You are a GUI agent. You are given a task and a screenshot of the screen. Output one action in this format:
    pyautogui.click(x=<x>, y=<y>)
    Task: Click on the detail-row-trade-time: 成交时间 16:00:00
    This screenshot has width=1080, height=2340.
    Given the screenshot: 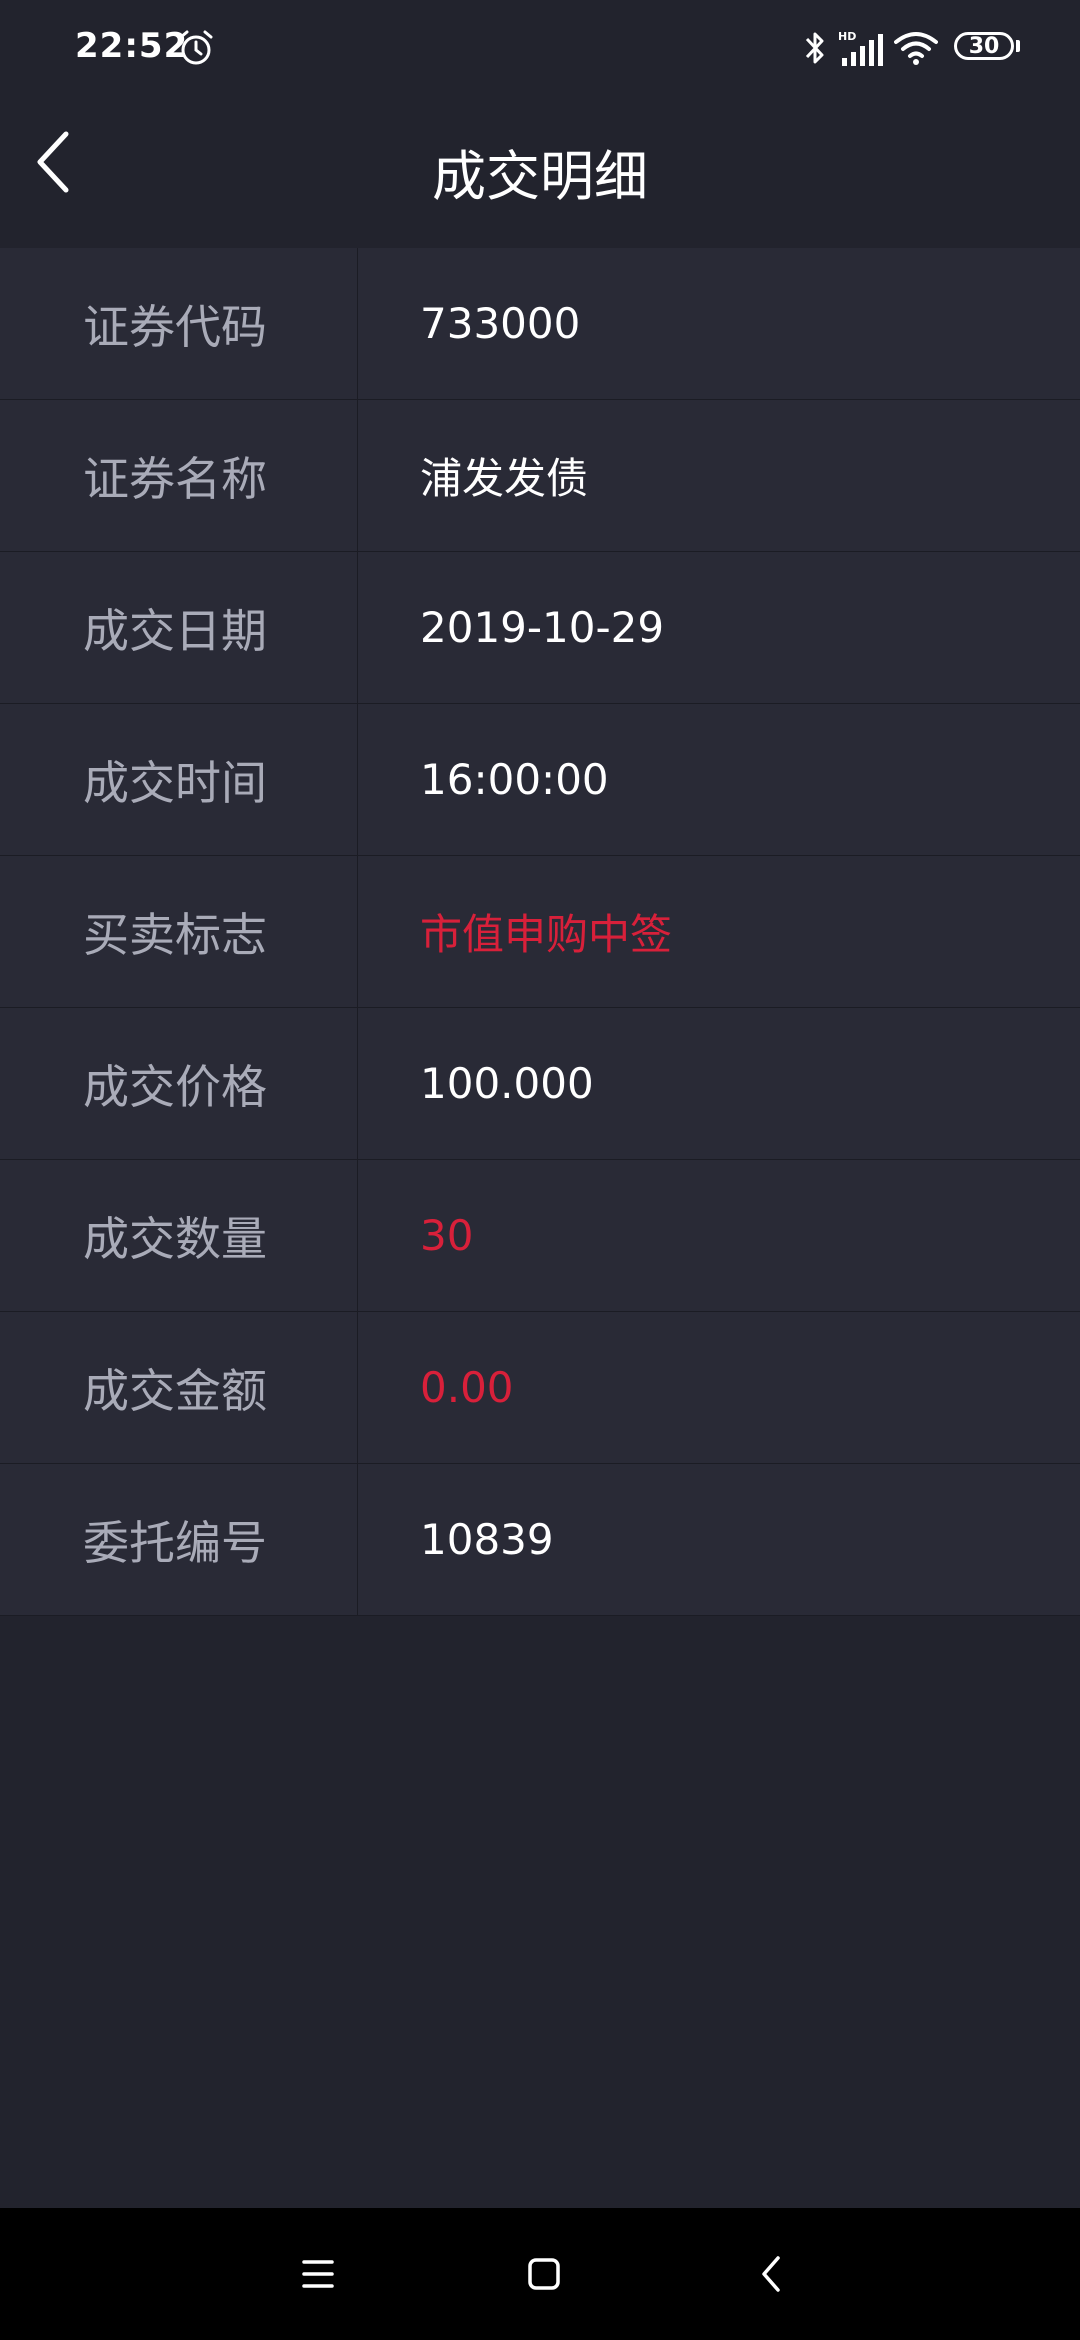 What is the action you would take?
    pyautogui.click(x=540, y=780)
    